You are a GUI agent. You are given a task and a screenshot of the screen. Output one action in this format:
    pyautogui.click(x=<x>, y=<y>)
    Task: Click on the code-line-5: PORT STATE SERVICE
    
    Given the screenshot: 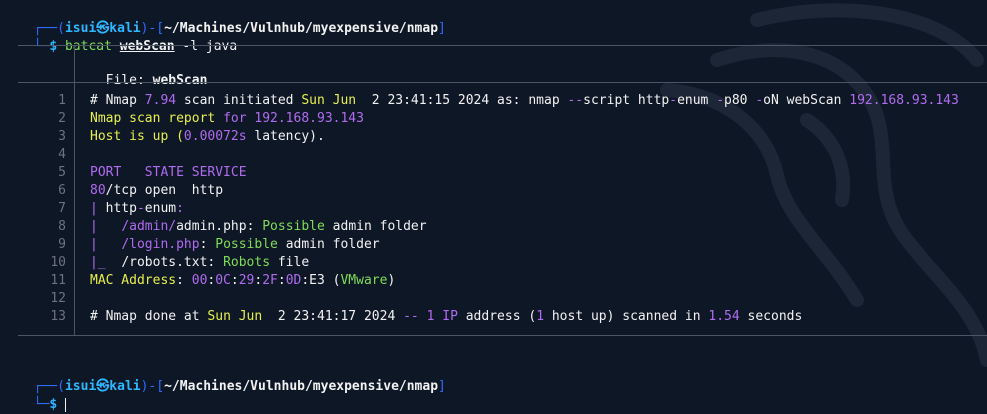 What is the action you would take?
    pyautogui.click(x=168, y=172)
    